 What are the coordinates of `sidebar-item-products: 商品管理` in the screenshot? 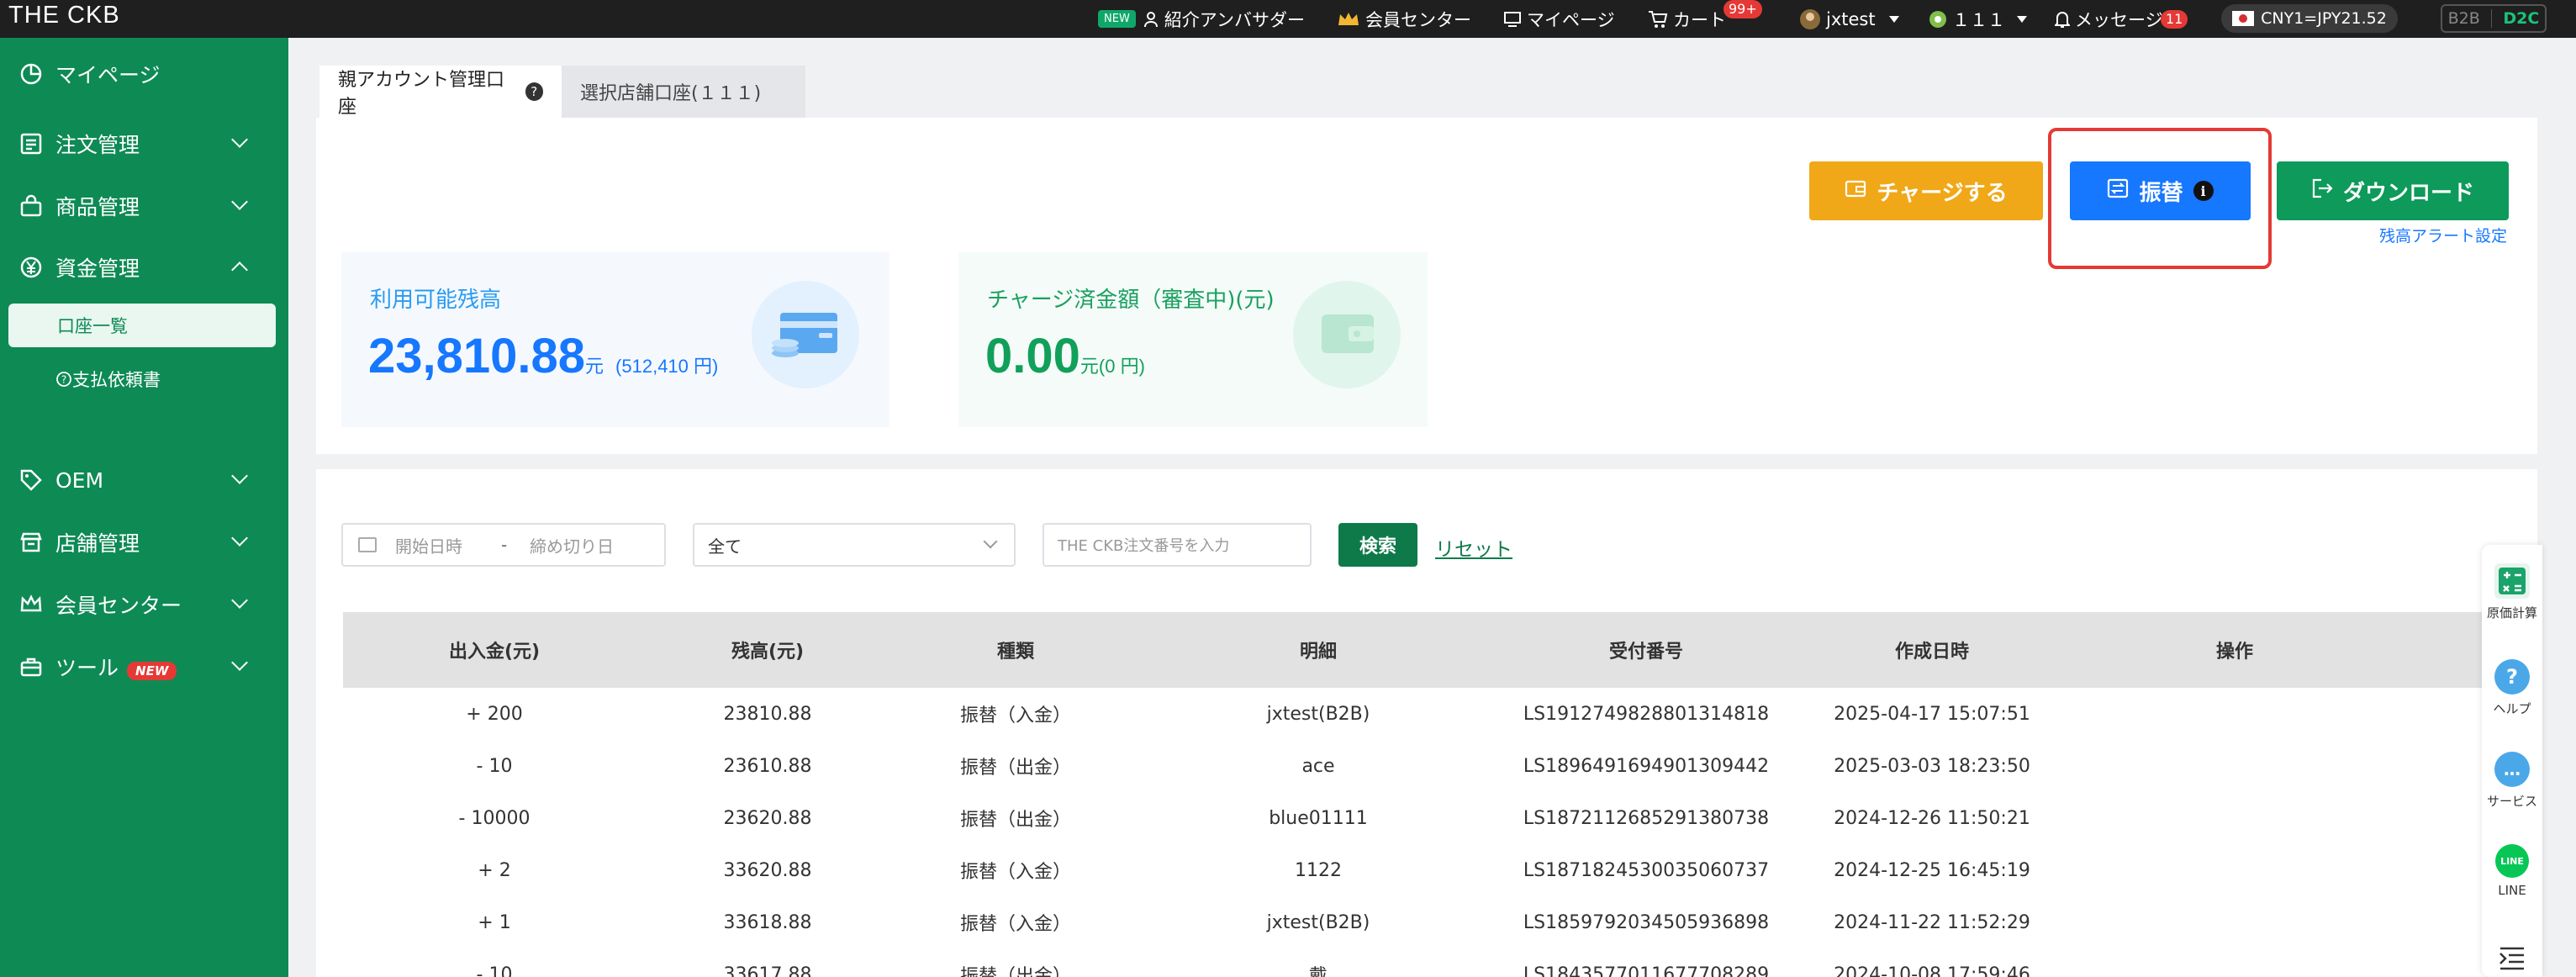 It's located at (144, 206).